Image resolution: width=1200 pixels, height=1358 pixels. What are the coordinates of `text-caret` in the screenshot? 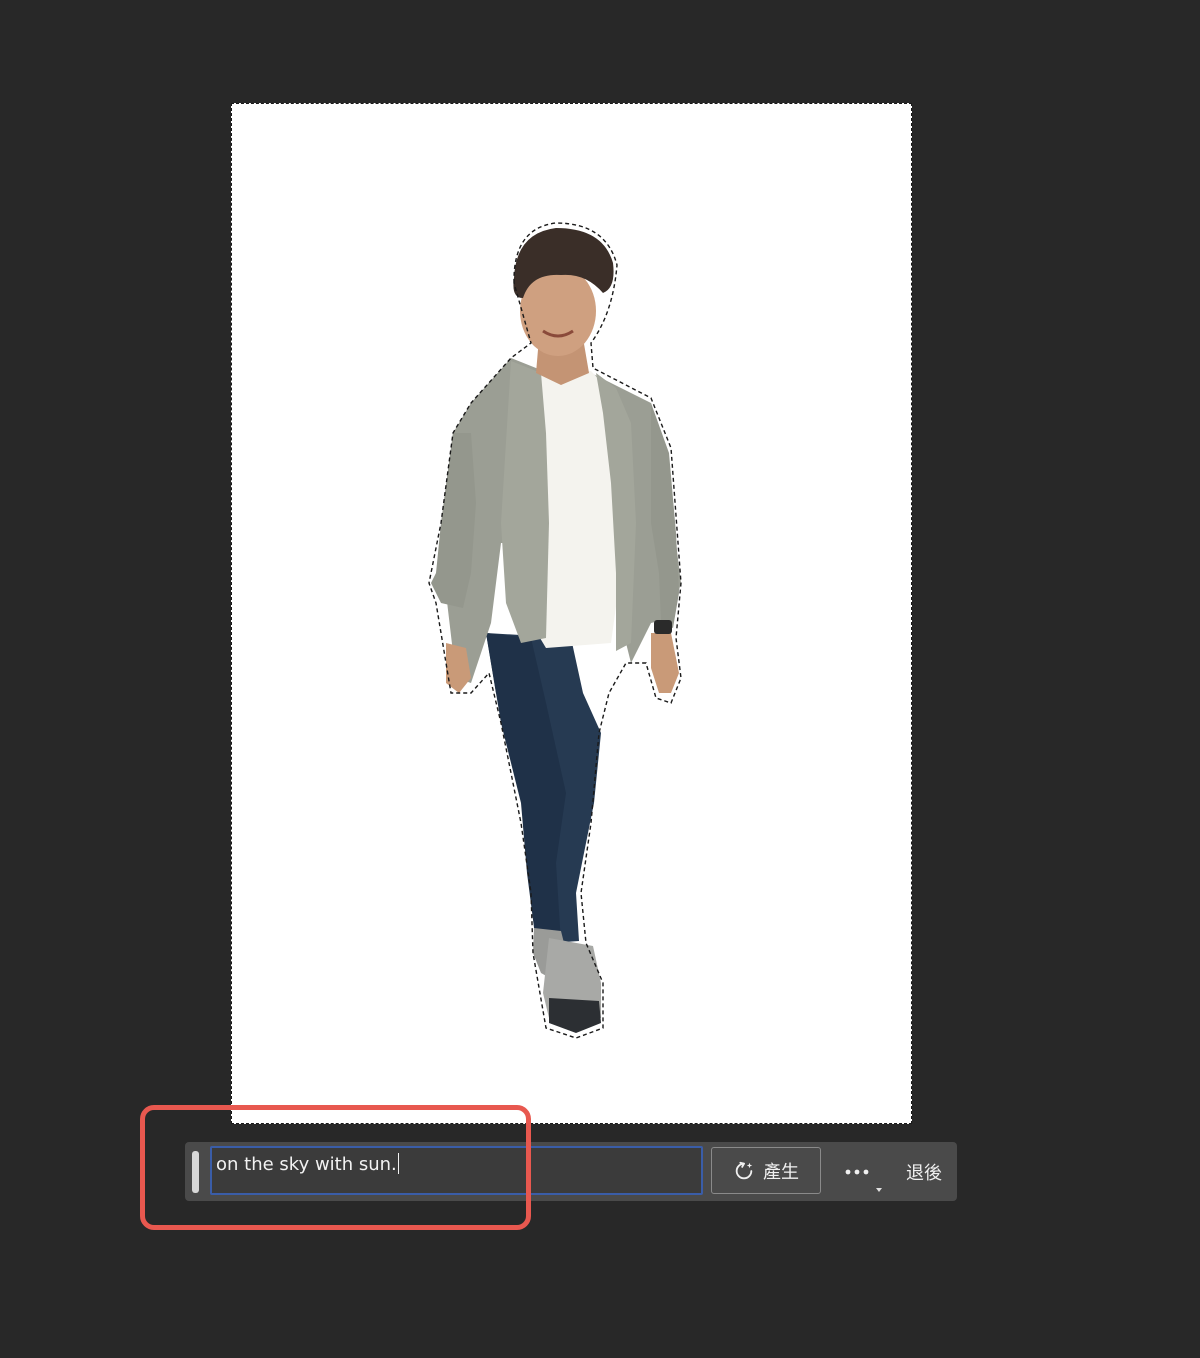 It's located at (398, 1163).